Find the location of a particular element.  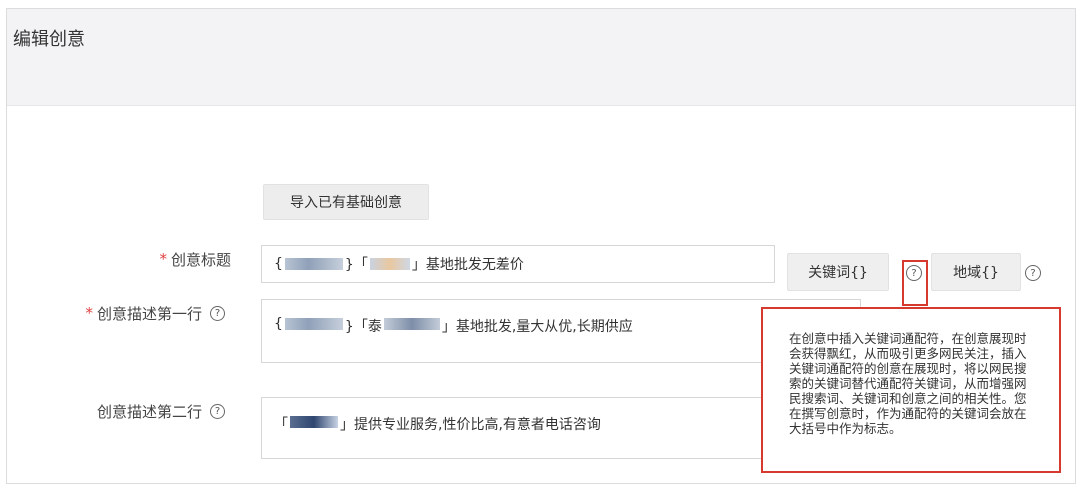

creative-title-input: { }「 」基地批发无差价 is located at coordinates (518, 264).